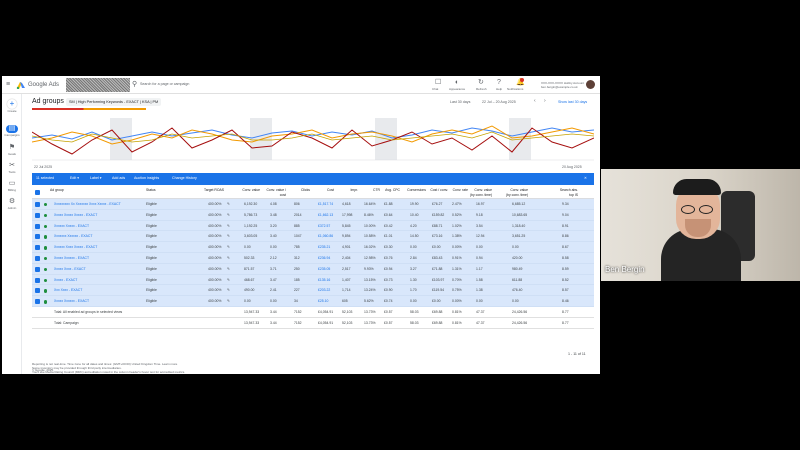 This screenshot has width=800, height=450. What do you see at coordinates (249, 190) in the screenshot?
I see `column-header: Conv. value` at bounding box center [249, 190].